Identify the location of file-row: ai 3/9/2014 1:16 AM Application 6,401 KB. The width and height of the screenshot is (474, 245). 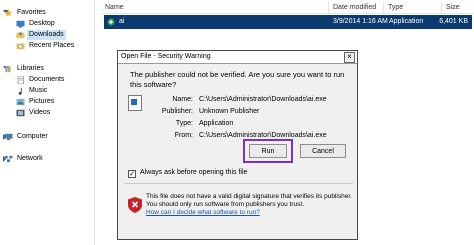
(288, 22).